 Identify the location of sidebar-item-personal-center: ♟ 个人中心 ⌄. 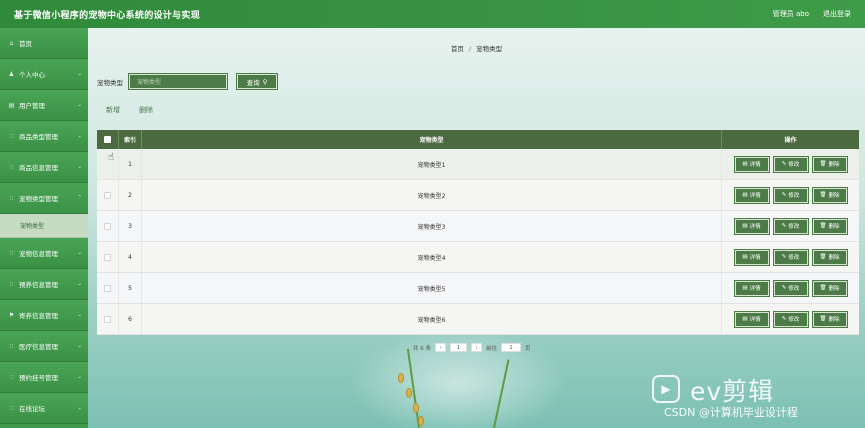
(44, 74).